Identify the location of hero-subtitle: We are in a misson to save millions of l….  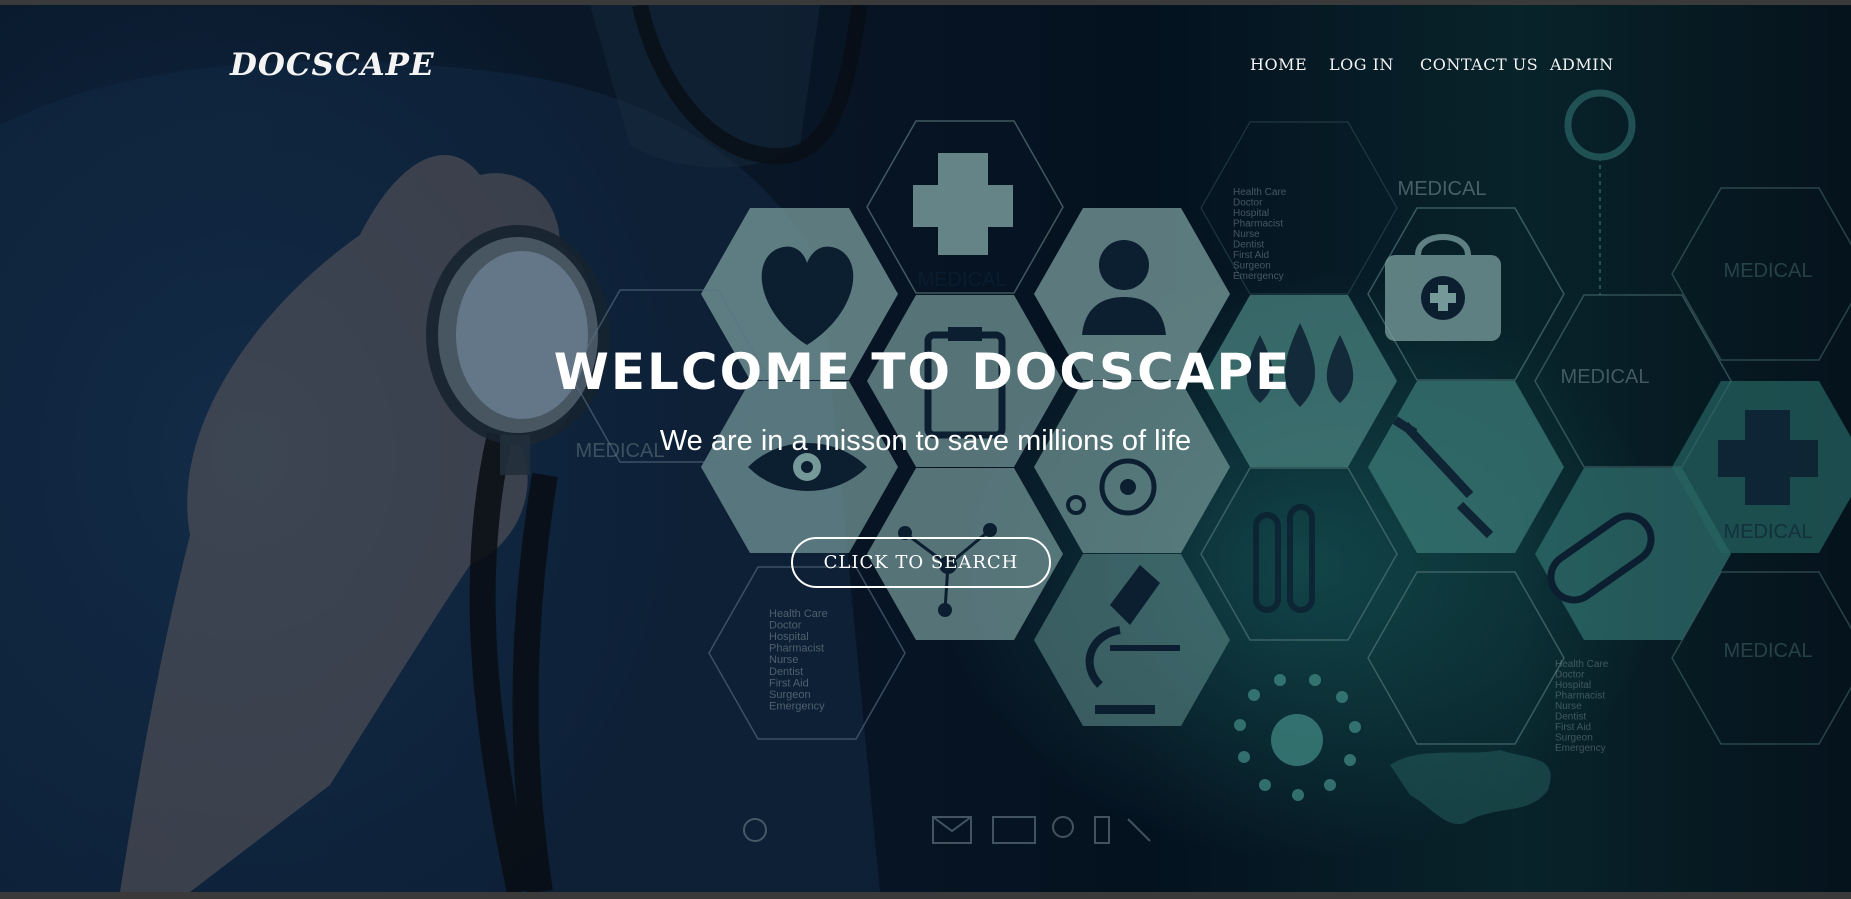
(925, 441).